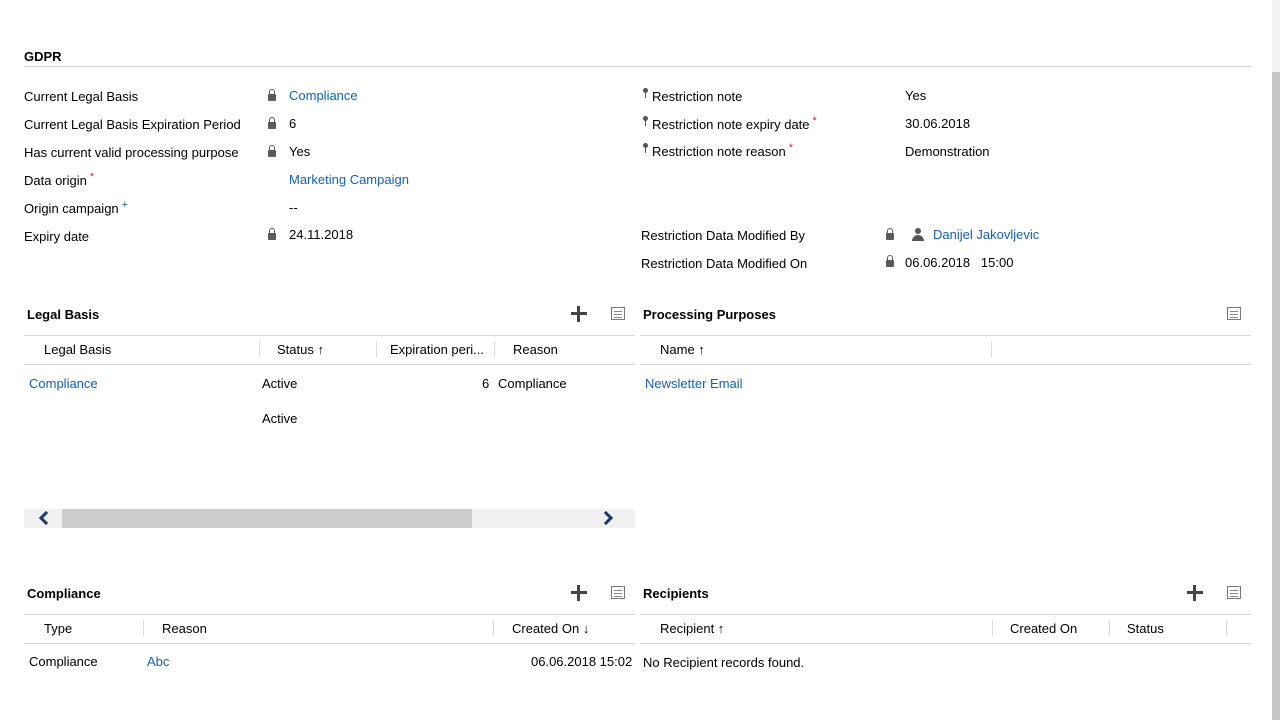 The height and width of the screenshot is (720, 1280). What do you see at coordinates (731, 124) in the screenshot?
I see `field-label: Restriction note expiry date` at bounding box center [731, 124].